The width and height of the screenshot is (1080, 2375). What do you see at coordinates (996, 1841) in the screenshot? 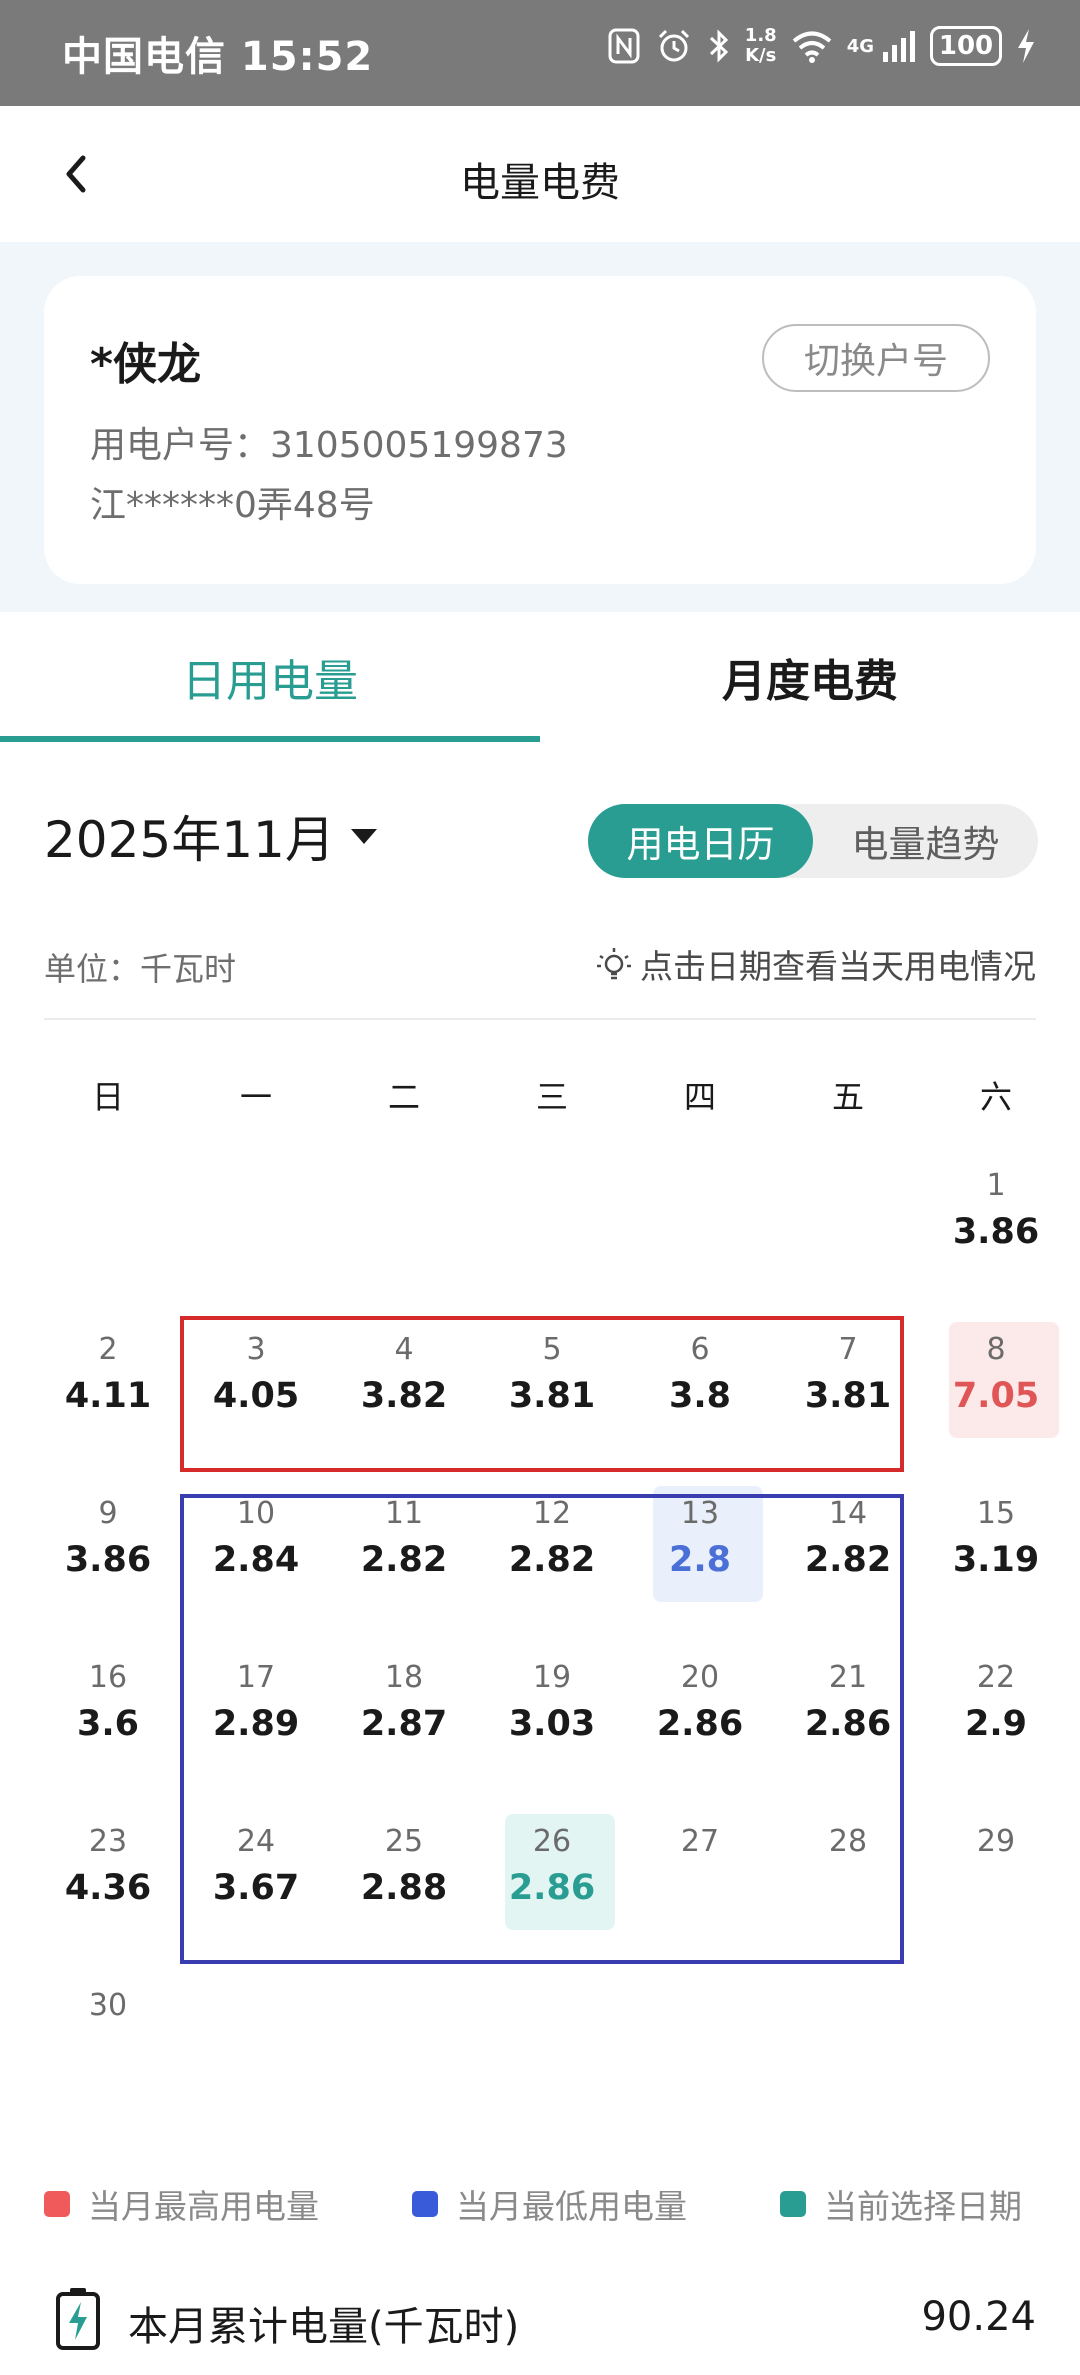
I see `day-number: 29` at bounding box center [996, 1841].